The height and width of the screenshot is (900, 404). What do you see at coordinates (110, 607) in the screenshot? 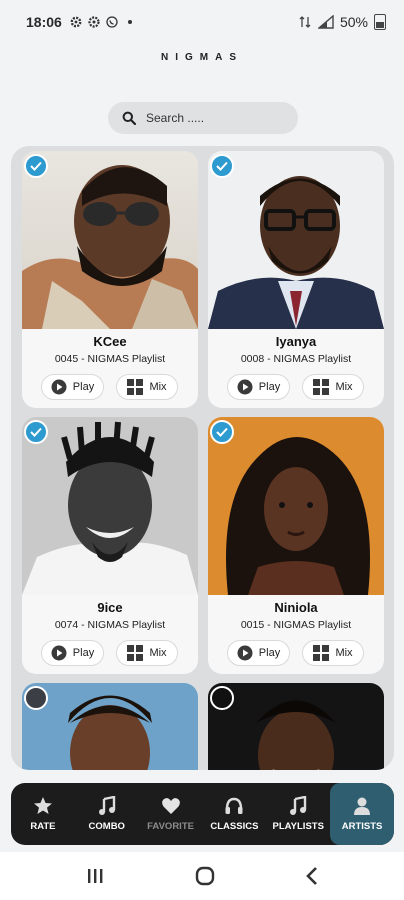
I see `artist-name: 9ice` at bounding box center [110, 607].